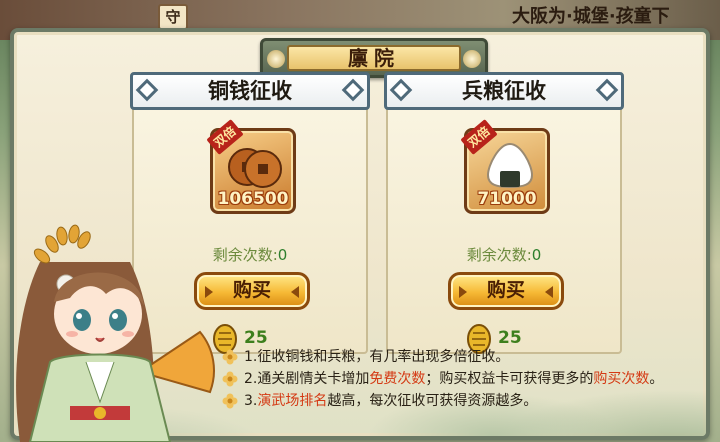 The width and height of the screenshot is (720, 442). Describe the element at coordinates (292, 401) in the screenshot. I see `note-highlight: 演武场排名` at that location.